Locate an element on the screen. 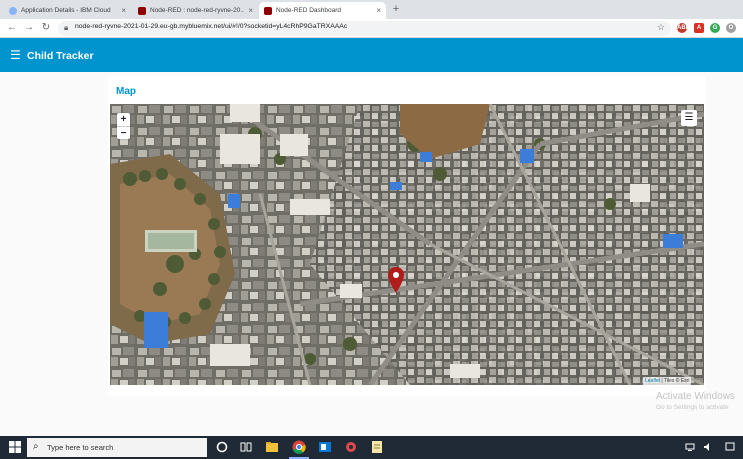  watermark-line2: Go to Settings to activate is located at coordinates (692, 407).